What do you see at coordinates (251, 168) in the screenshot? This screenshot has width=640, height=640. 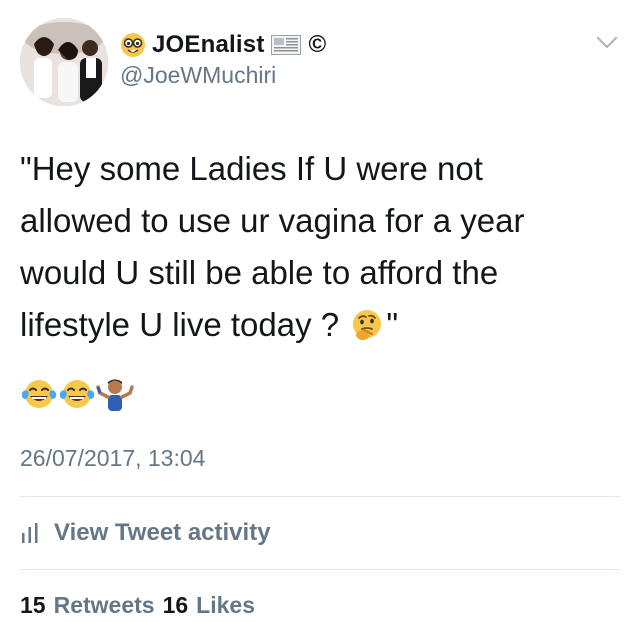 I see `tweet-text-line: "Hey some Ladies If U were not` at bounding box center [251, 168].